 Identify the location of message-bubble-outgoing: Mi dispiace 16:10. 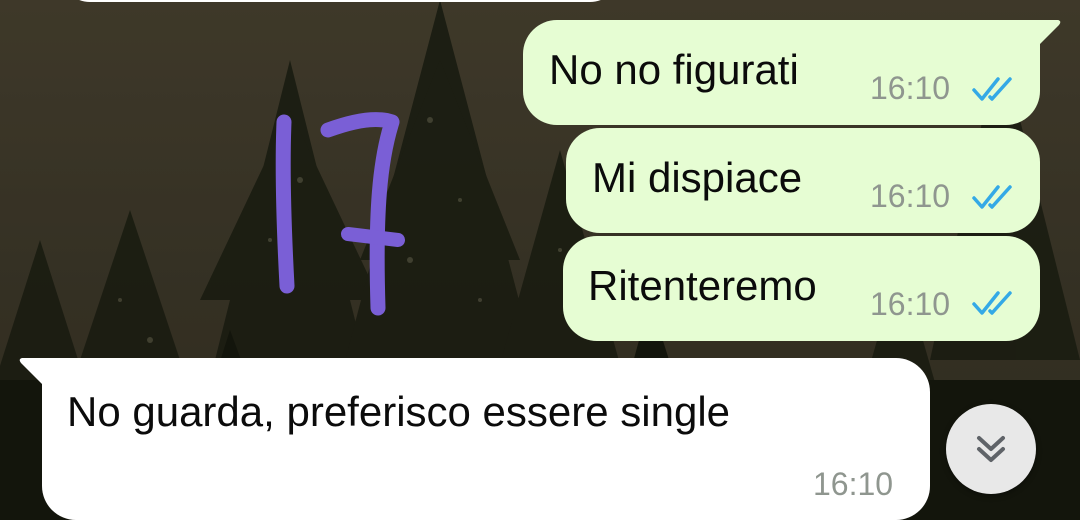
(803, 180).